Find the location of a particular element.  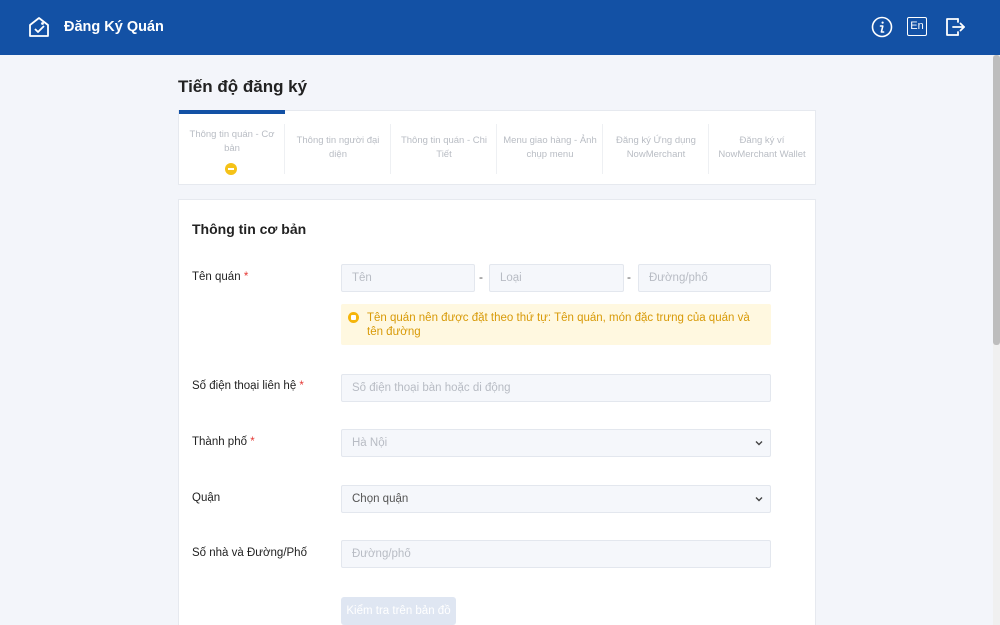

district-label-text: Quận is located at coordinates (206, 498).